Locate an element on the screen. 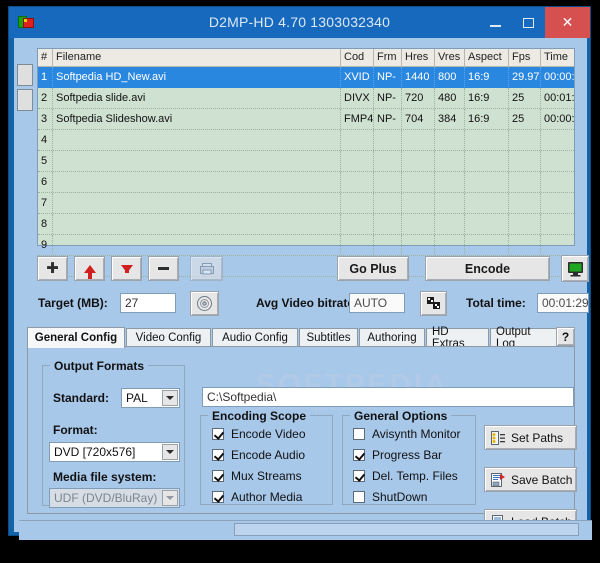 This screenshot has width=600, height=563. column-header-time: Time is located at coordinates (557, 57).